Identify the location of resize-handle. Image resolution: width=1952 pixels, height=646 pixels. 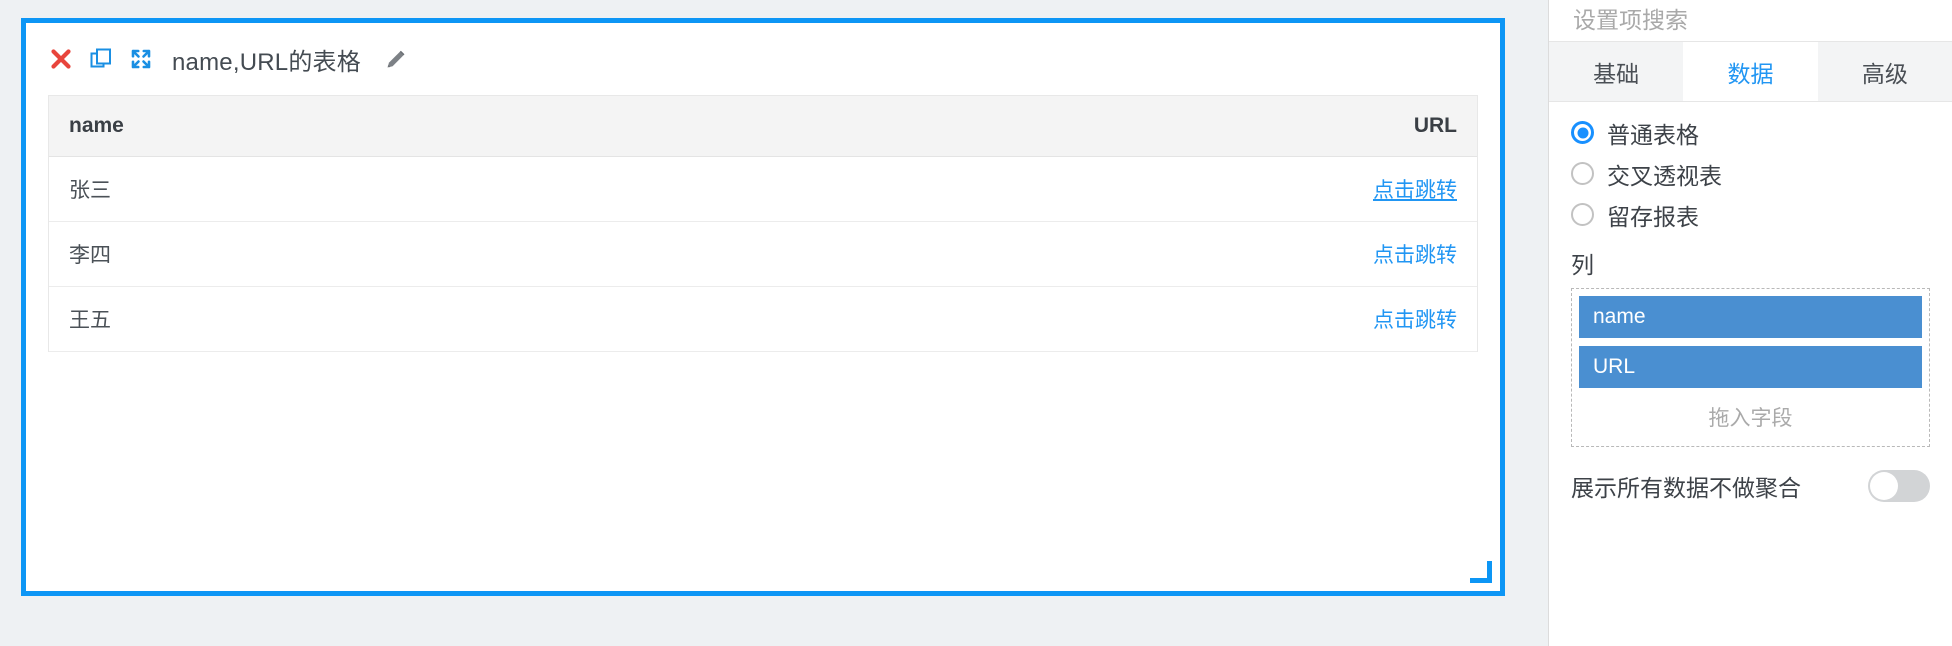
(1481, 572).